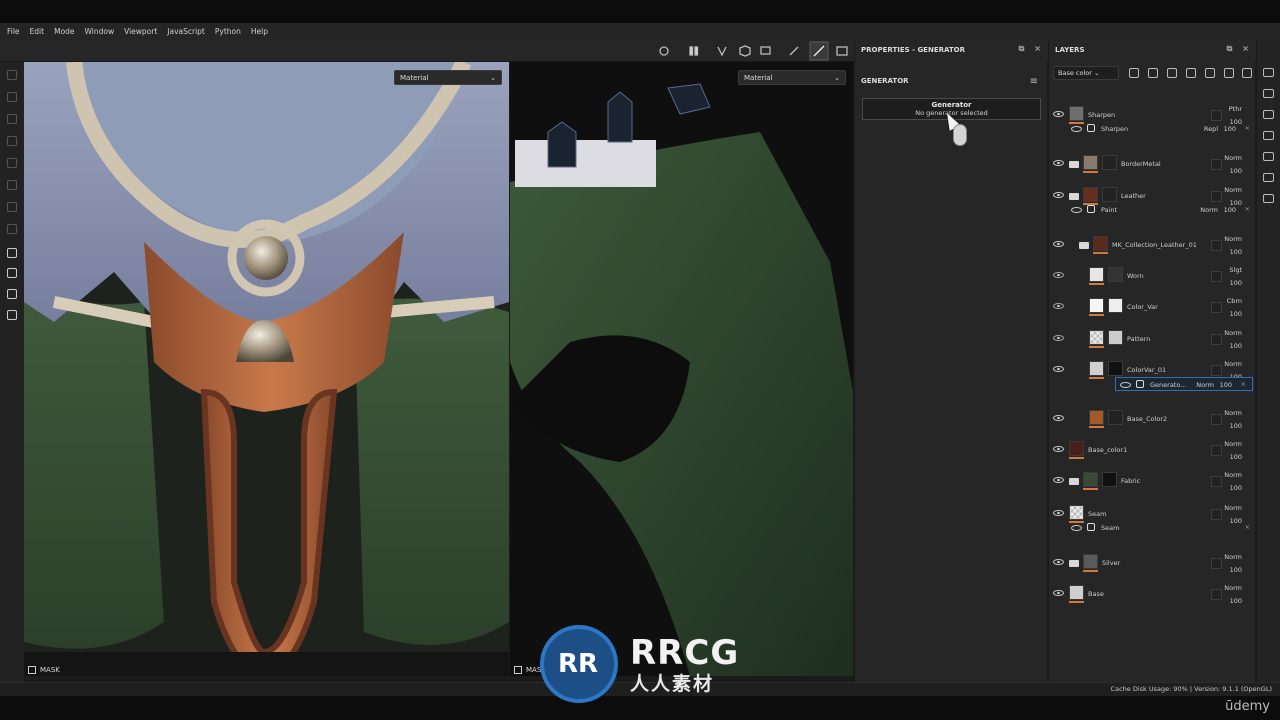  Describe the element at coordinates (12, 253) in the screenshot. I see `export-icon` at that location.